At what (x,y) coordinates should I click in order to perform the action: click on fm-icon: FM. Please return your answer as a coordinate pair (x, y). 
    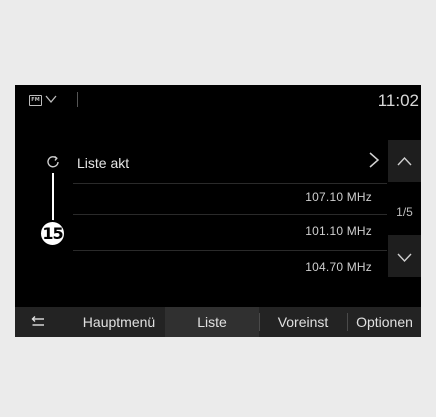
    Looking at the image, I should click on (35, 100).